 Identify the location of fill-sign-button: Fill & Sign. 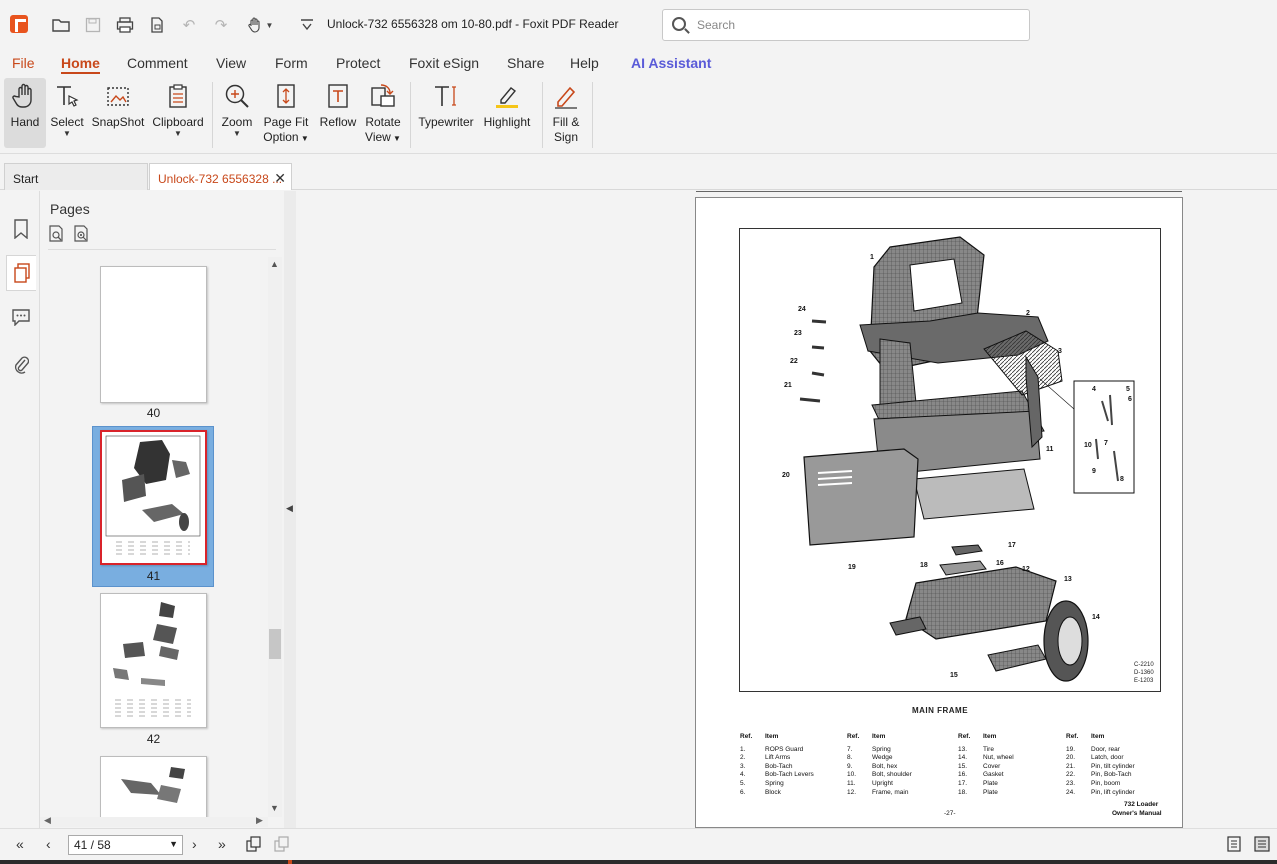
(566, 113).